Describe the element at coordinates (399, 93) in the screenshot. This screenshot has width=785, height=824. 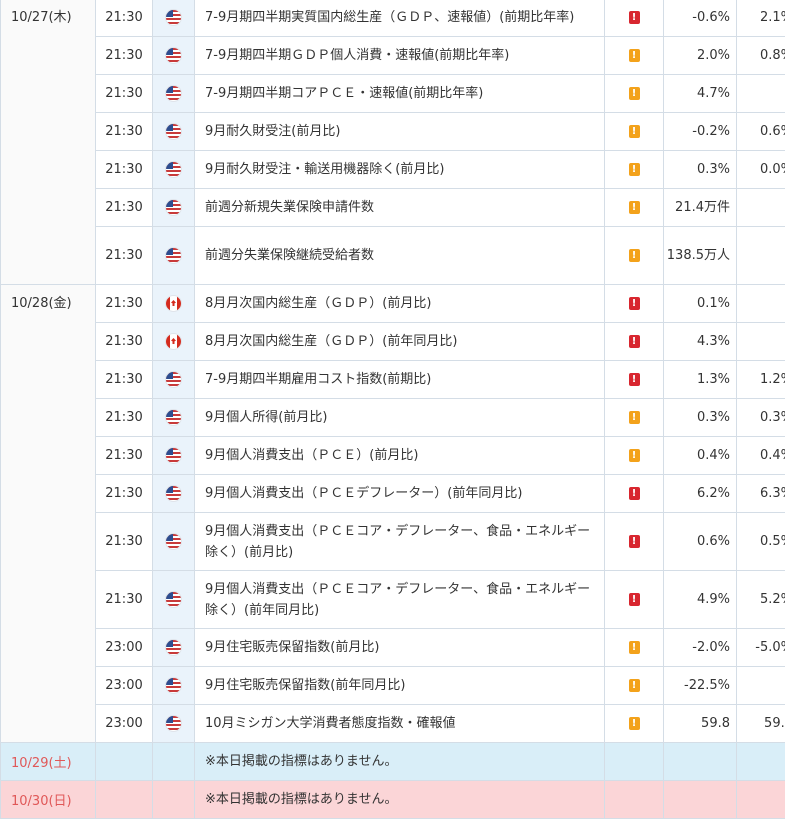
I see `indicator-name: 7-9月期四半期コアＰＣＥ・速報値(前期比年率)` at that location.